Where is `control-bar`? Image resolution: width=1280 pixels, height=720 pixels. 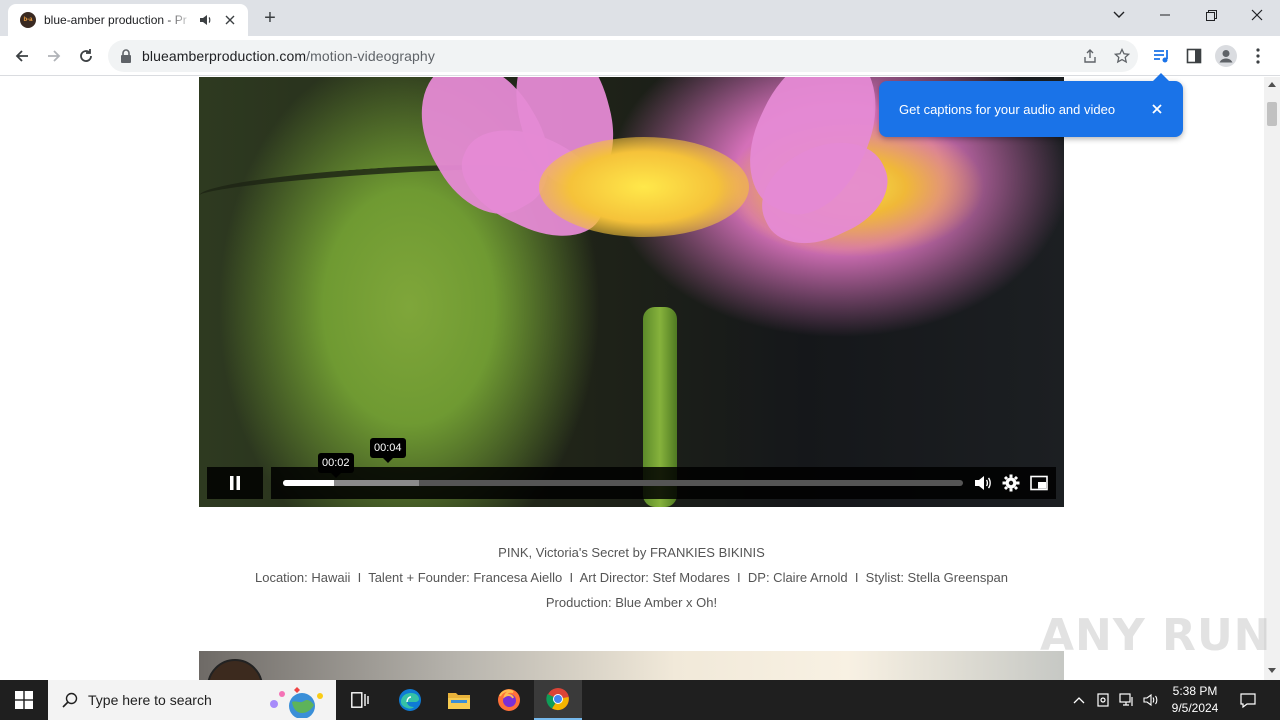 control-bar is located at coordinates (663, 483).